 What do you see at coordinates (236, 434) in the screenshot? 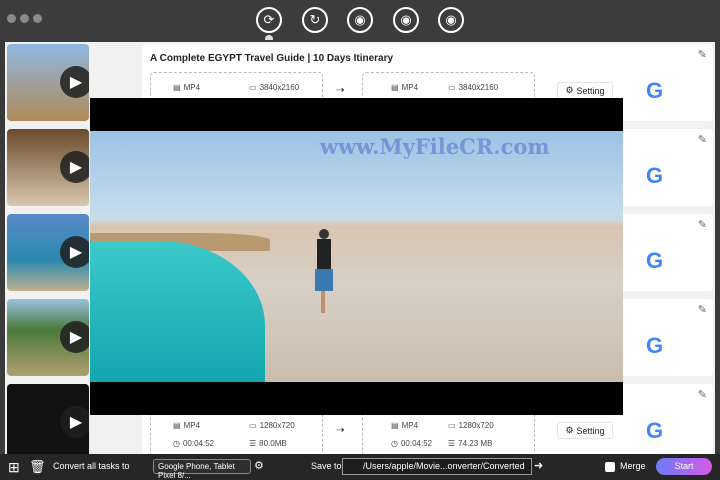
I see `source-info: ▤ MP4 ▭ 1280x720 ◷ 00:04:52 ☰ 80.0MB` at bounding box center [236, 434].